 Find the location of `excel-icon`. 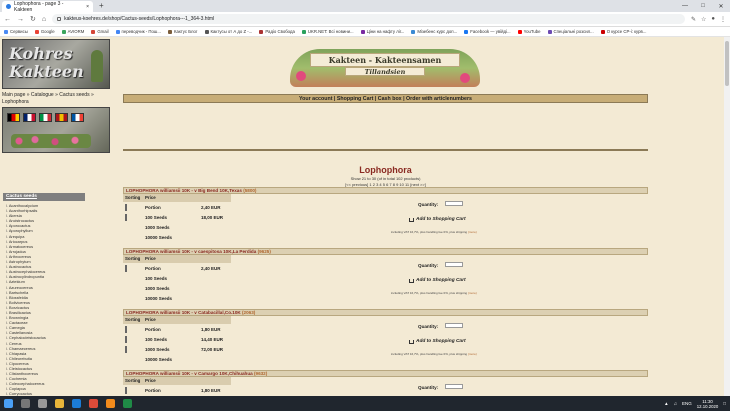

excel-icon is located at coordinates (127, 403).